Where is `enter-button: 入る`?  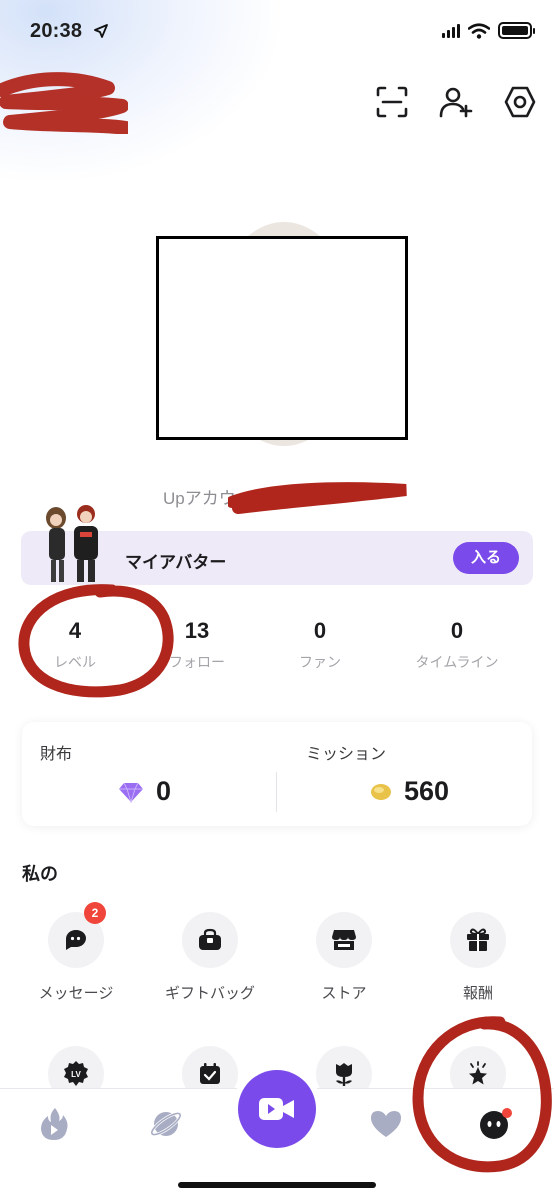
enter-button: 入る is located at coordinates (486, 558).